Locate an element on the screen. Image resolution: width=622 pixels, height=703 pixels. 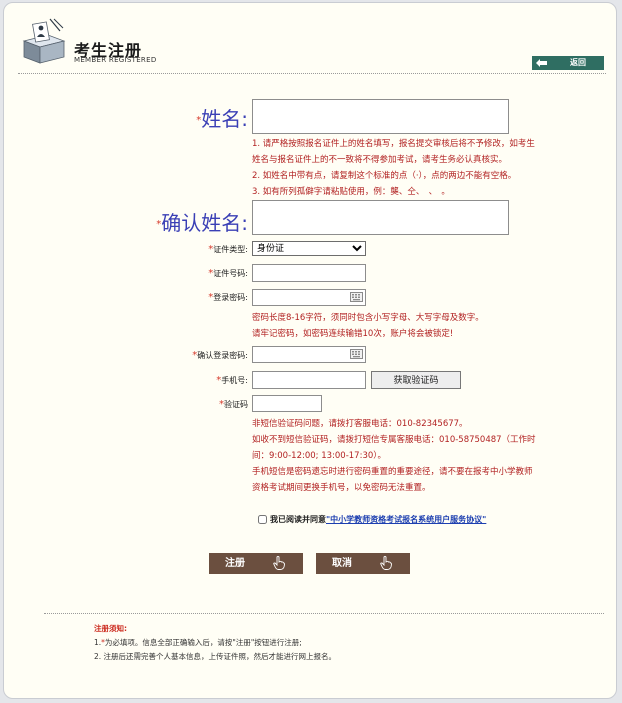
password-label: *登录密码: is located at coordinates (228, 297).